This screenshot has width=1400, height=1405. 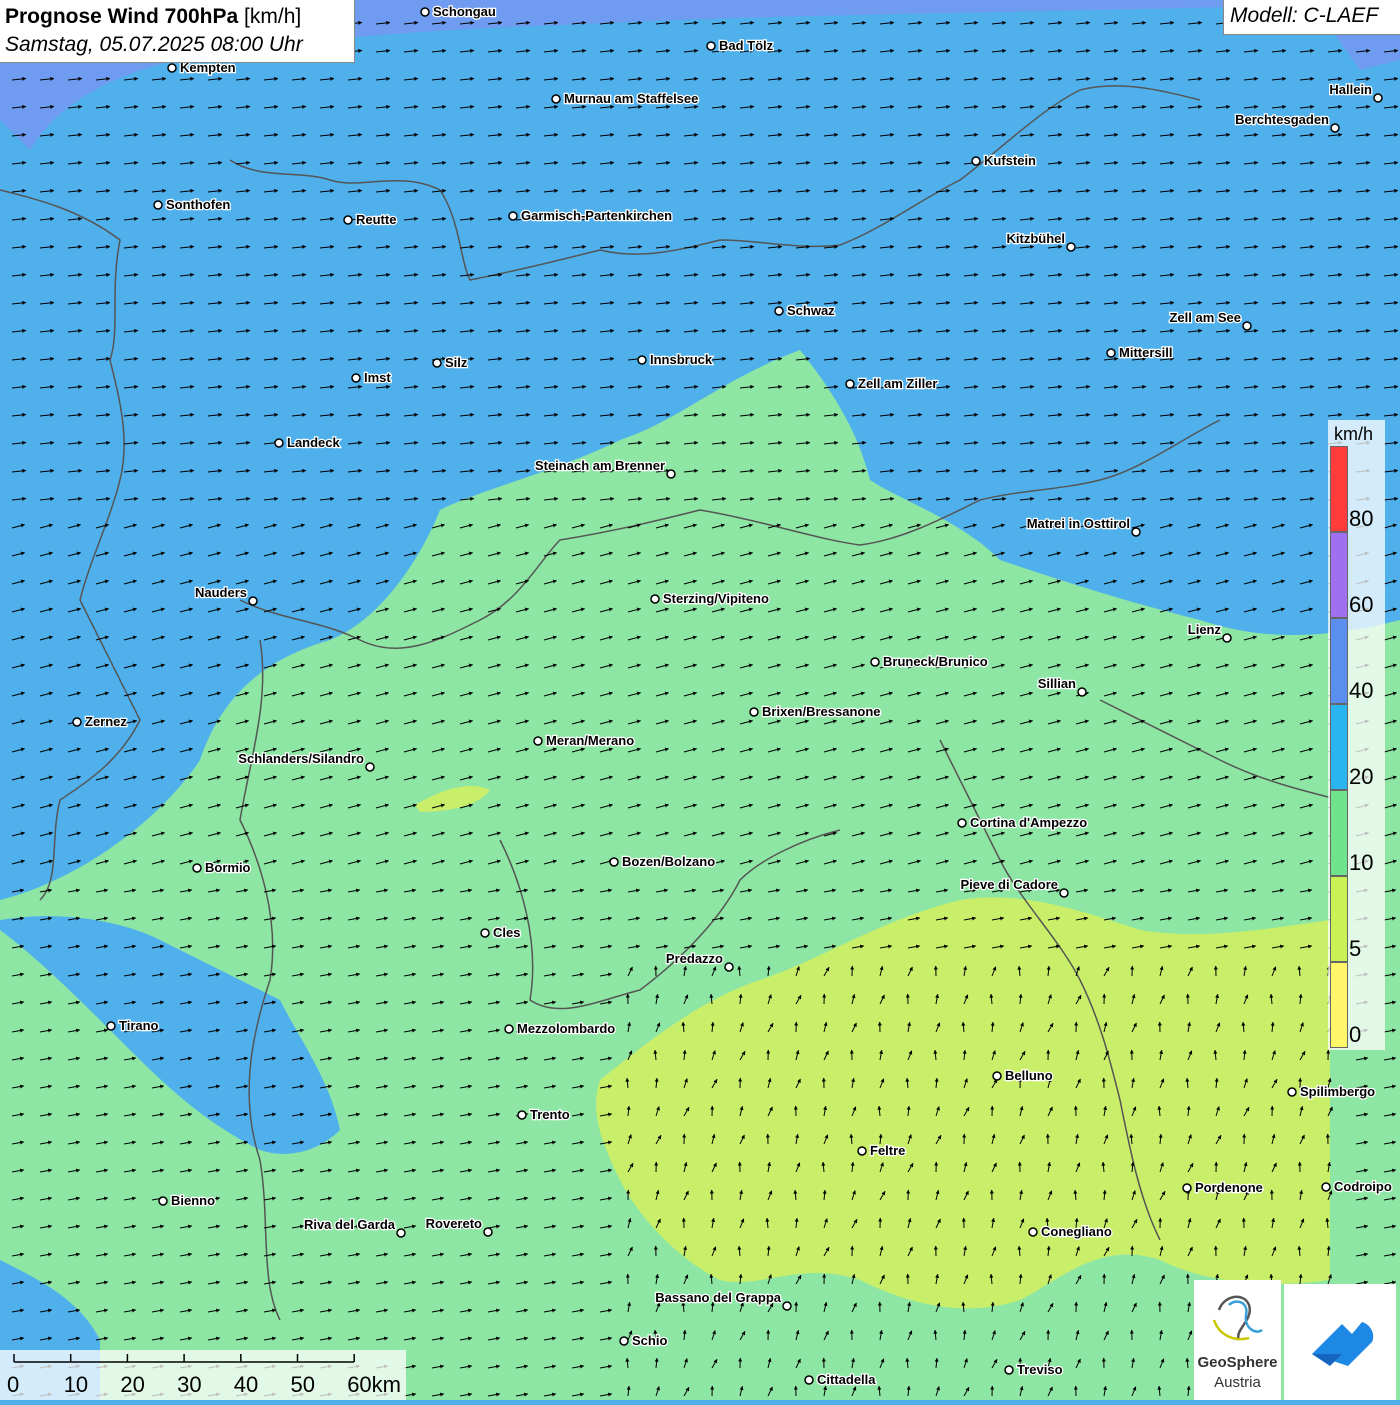 I want to click on map-title: Prognose Wind 700hPa [km/h], so click(x=153, y=17).